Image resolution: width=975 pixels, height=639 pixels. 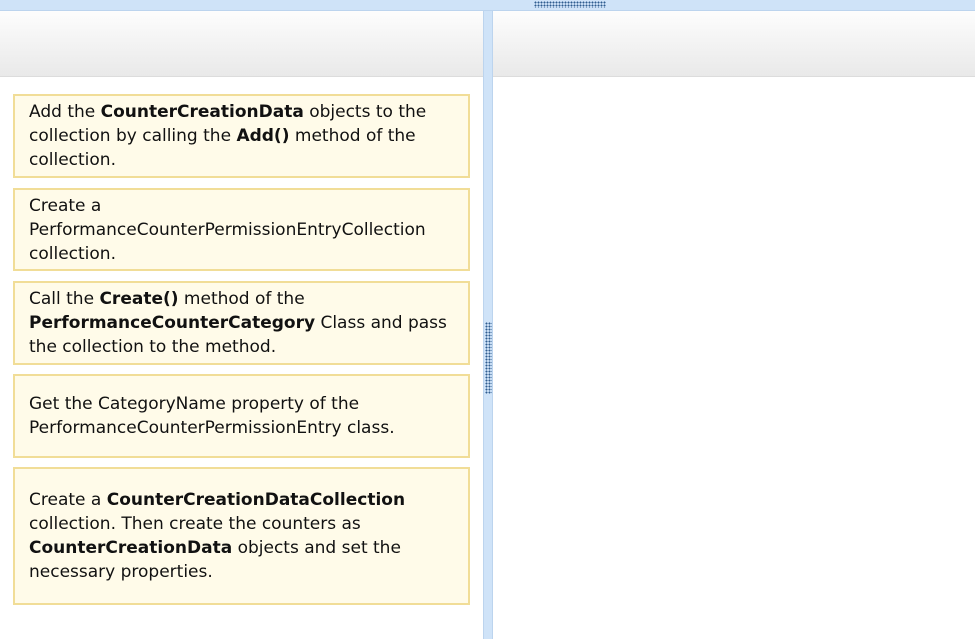 What do you see at coordinates (570, 4) in the screenshot?
I see `resize-grip-icon` at bounding box center [570, 4].